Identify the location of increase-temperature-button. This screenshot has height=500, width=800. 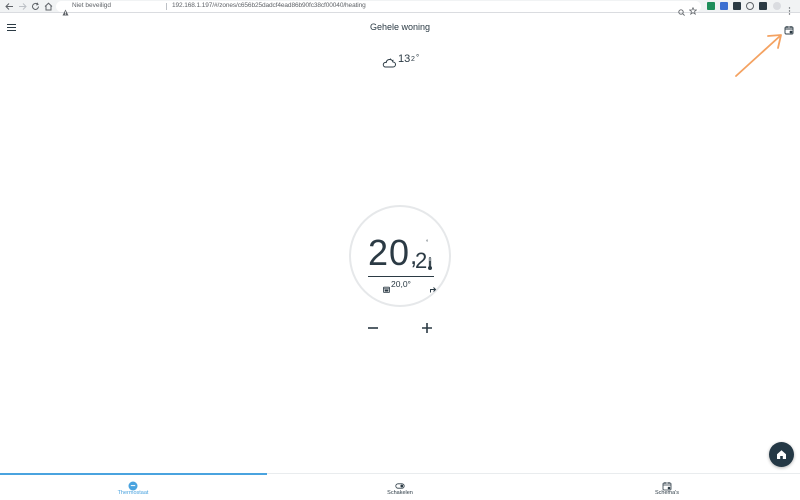
(427, 328).